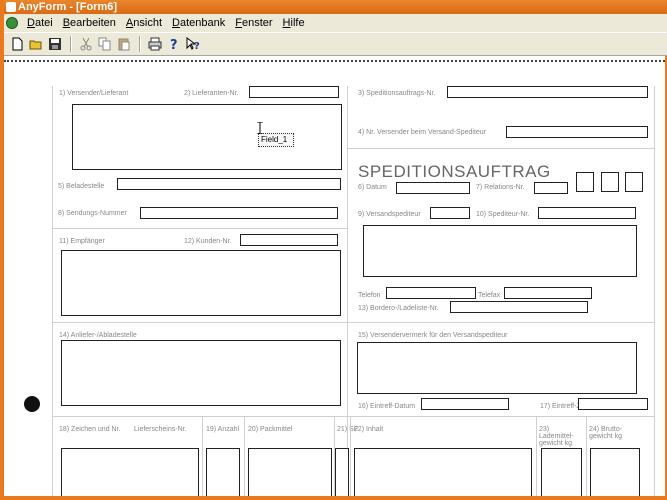  What do you see at coordinates (500, 251) in the screenshot?
I see `field-spediteur-adresse` at bounding box center [500, 251].